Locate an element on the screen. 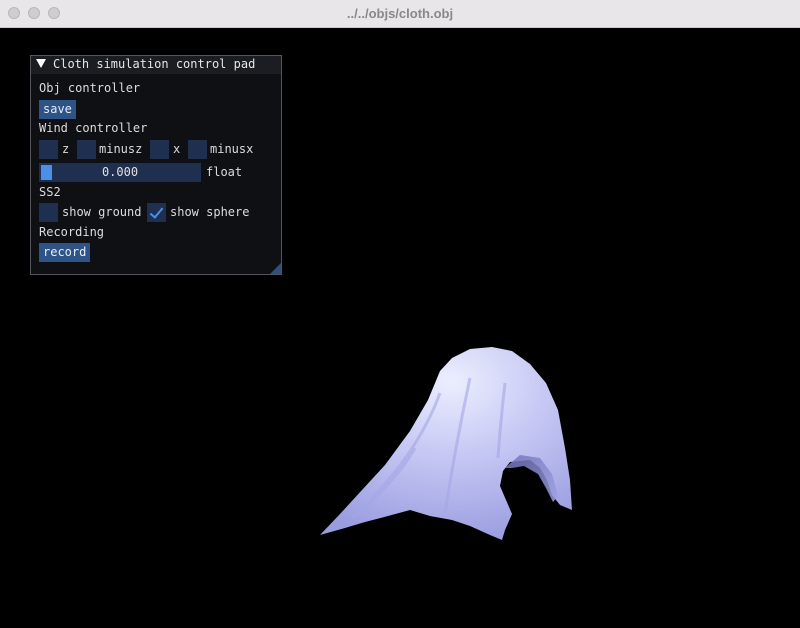 The width and height of the screenshot is (800, 628). wind-minusz-label: minusz is located at coordinates (121, 149).